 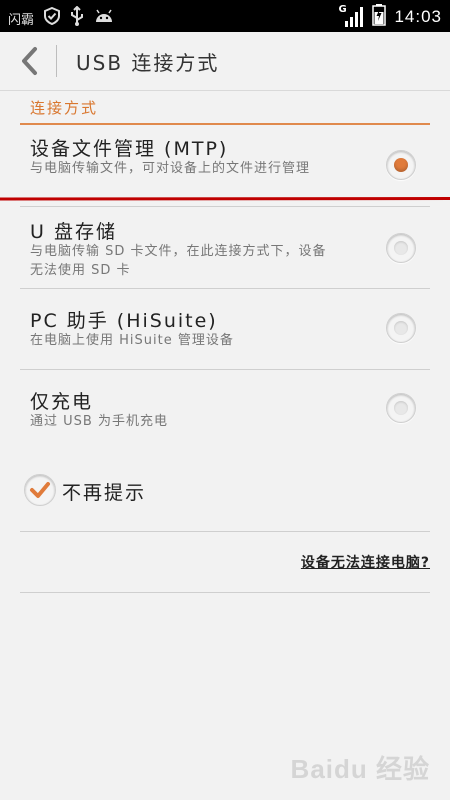 I want to click on option-mtp: 设备文件管理 (MTP) 与电脑传输文件，可对设备上的文件进行管理, so click(x=225, y=163).